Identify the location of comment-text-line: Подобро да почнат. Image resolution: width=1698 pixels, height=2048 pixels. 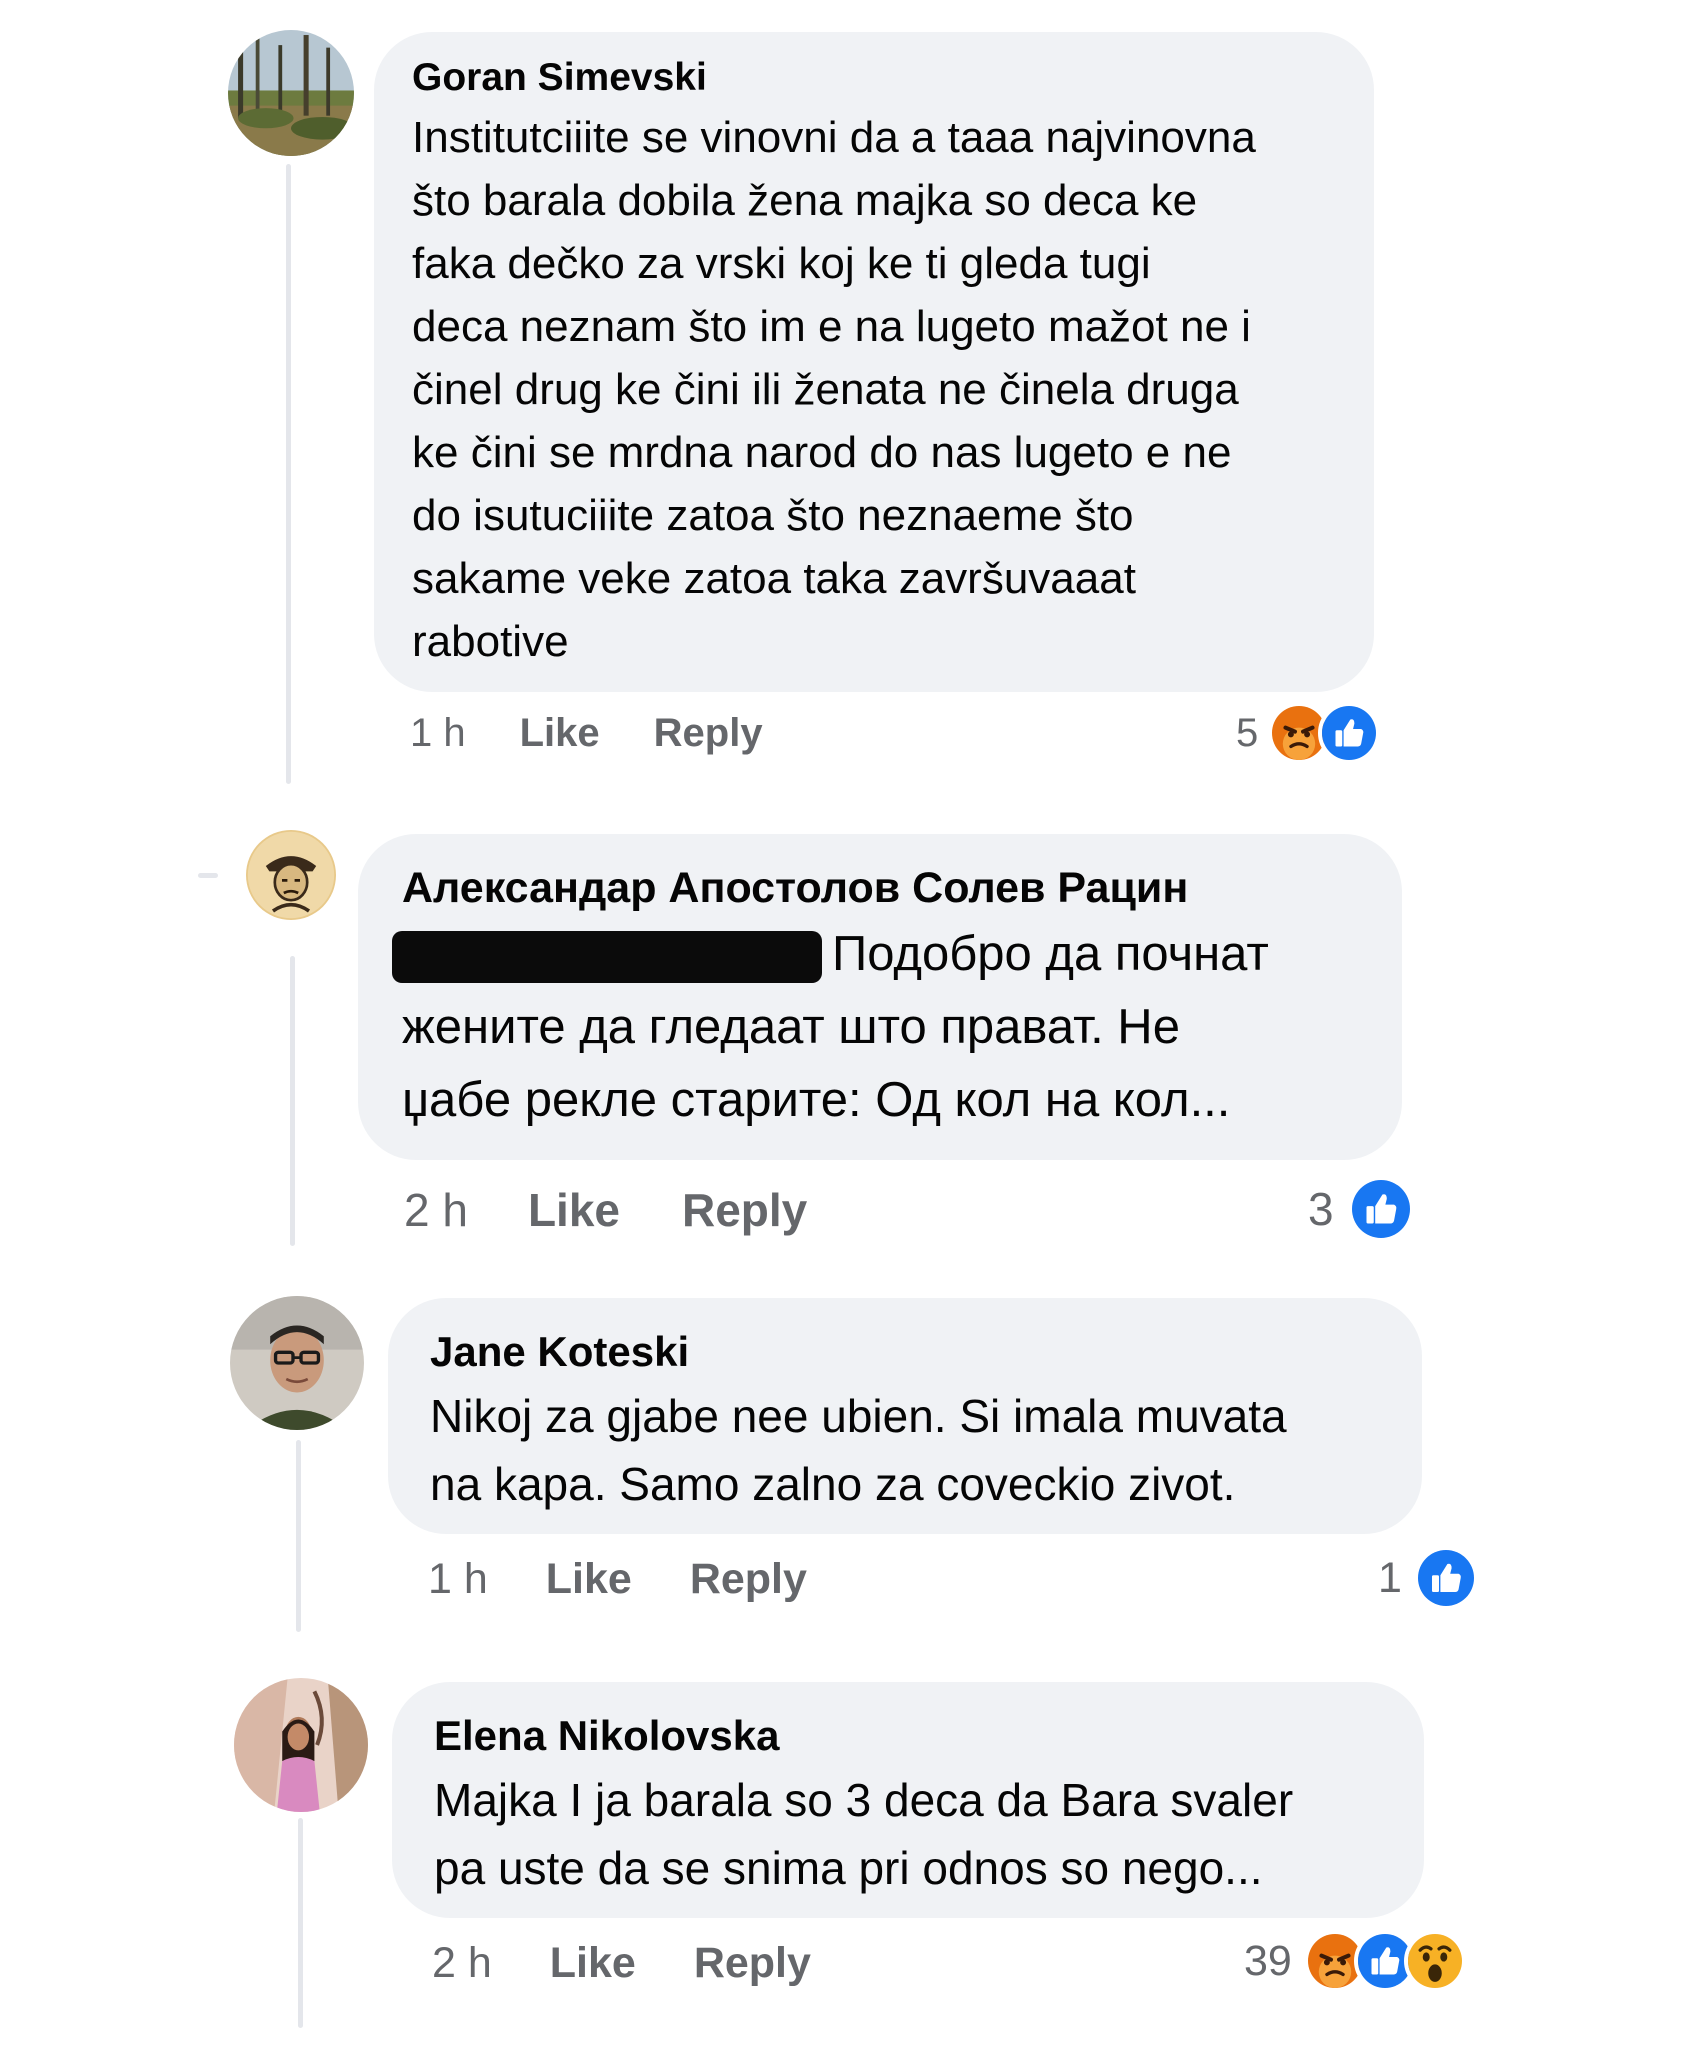
(876, 954).